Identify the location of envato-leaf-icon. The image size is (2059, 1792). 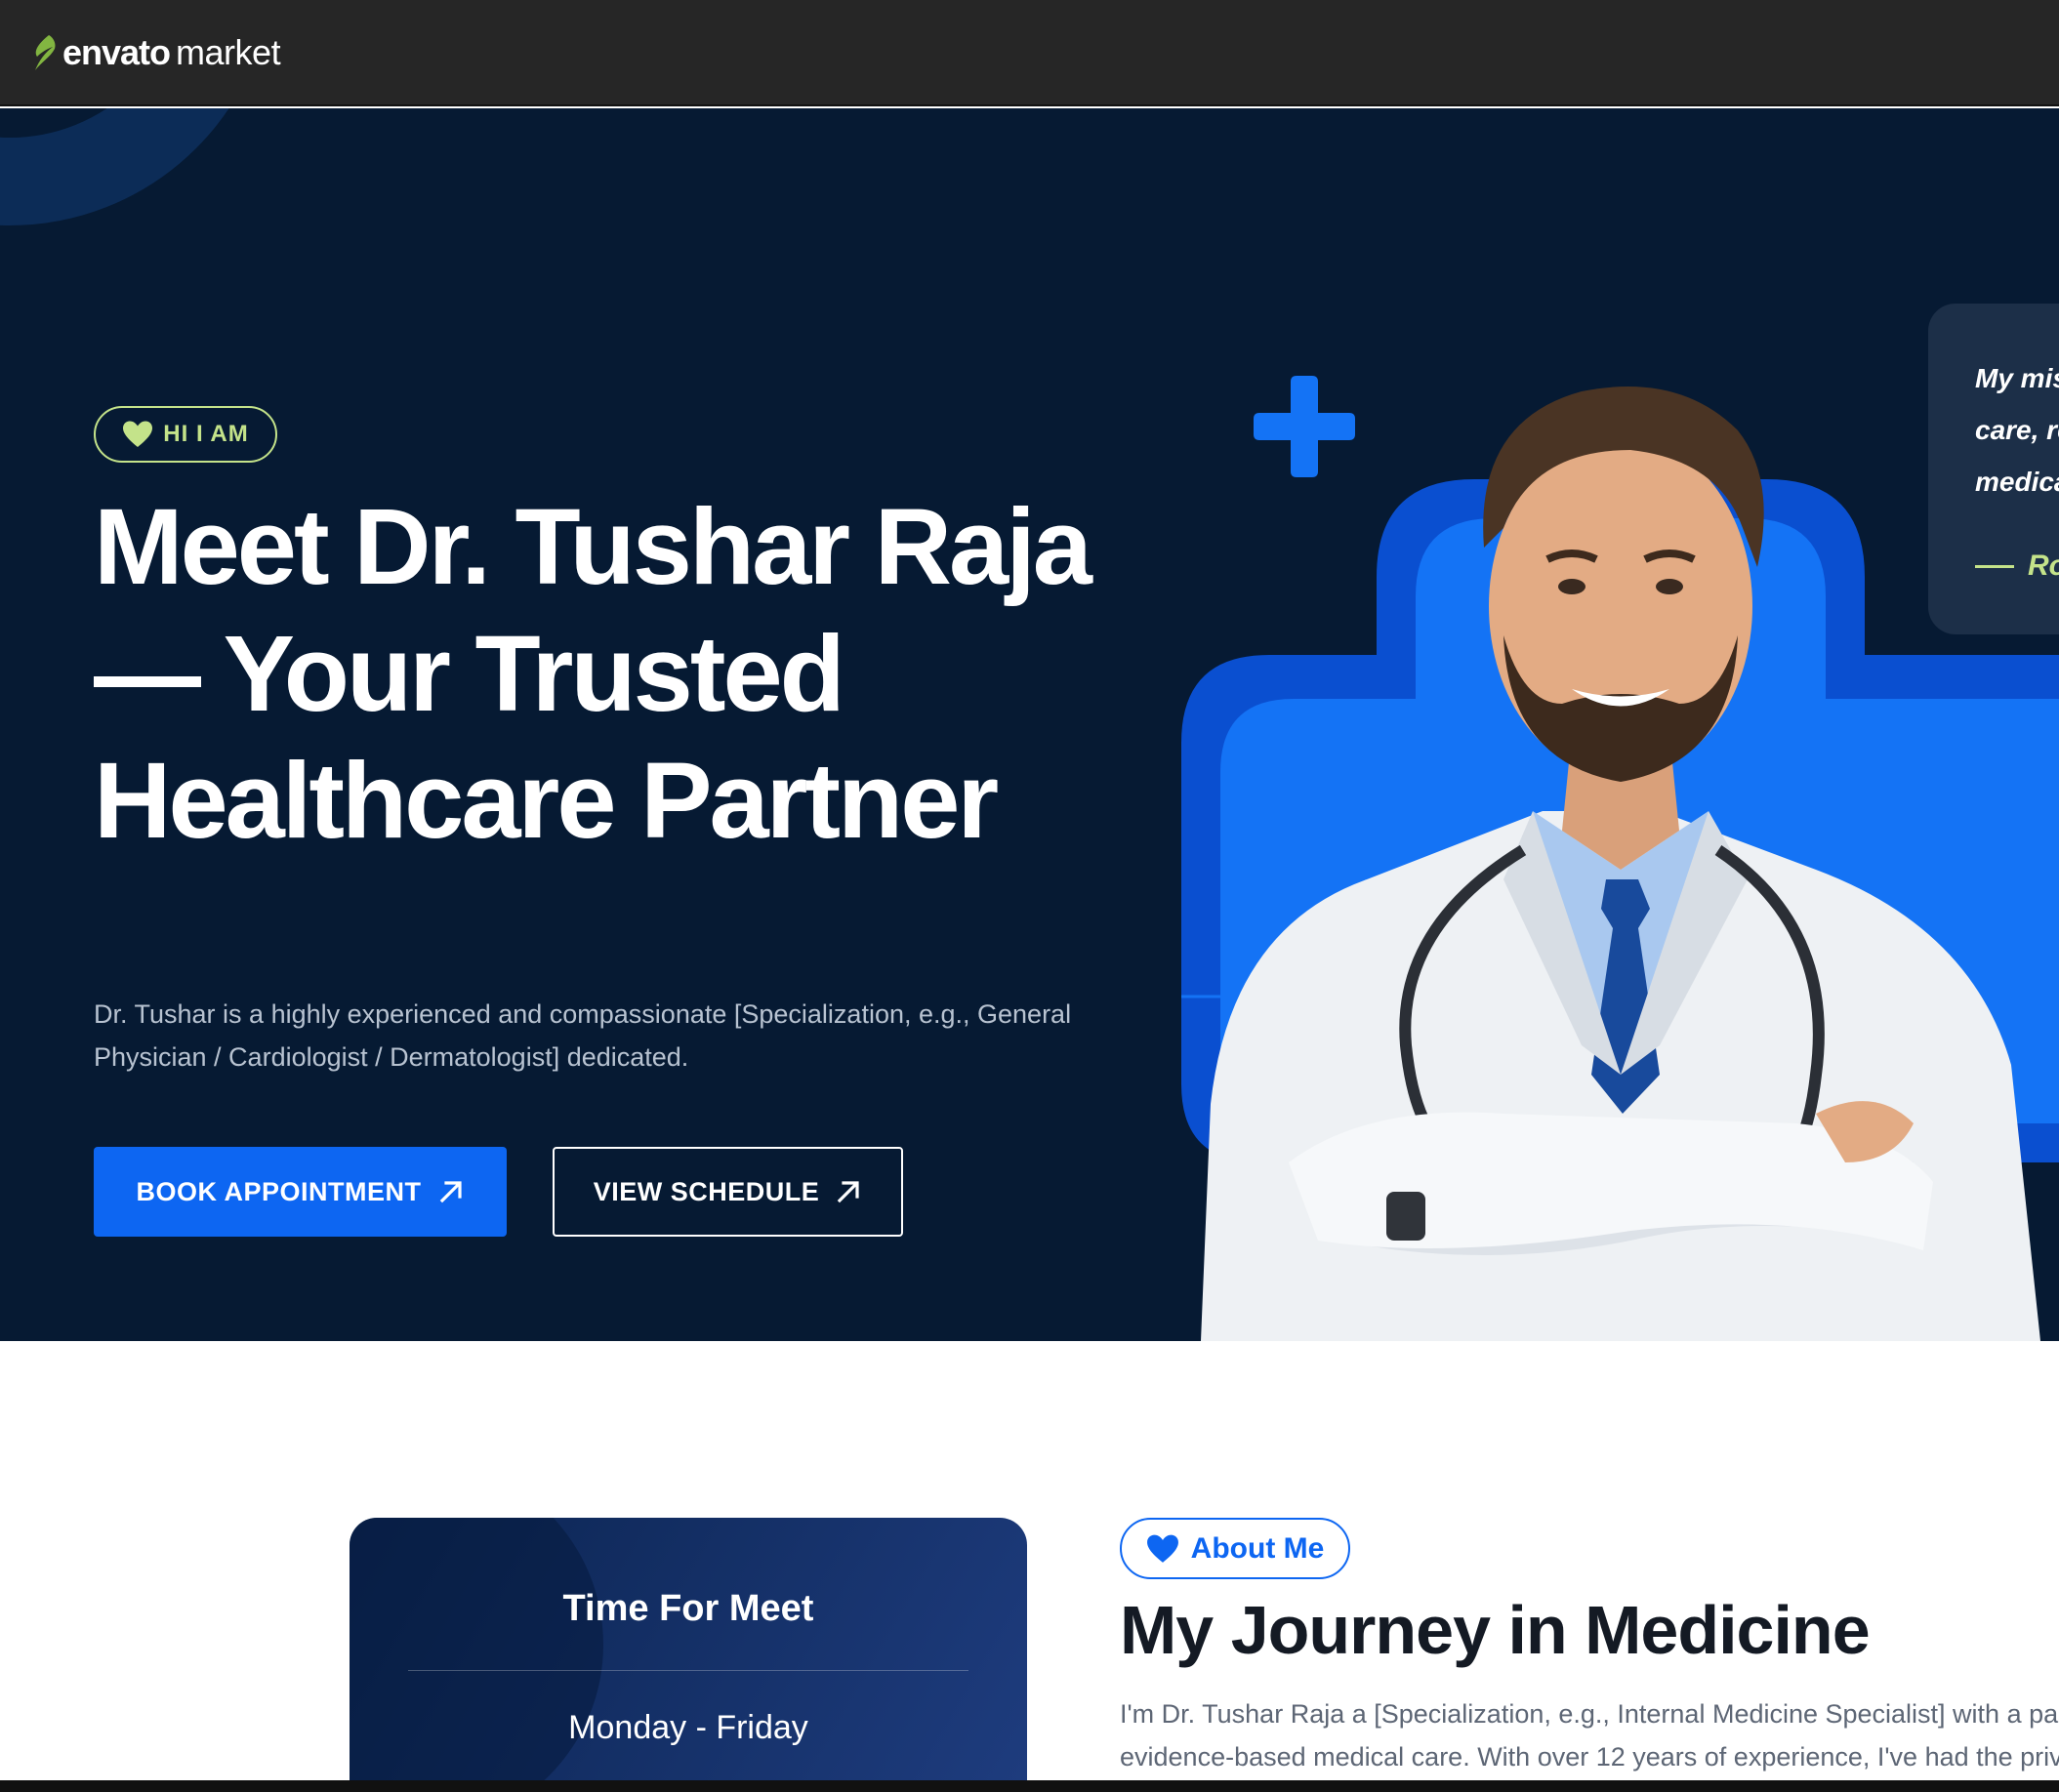
(45, 52).